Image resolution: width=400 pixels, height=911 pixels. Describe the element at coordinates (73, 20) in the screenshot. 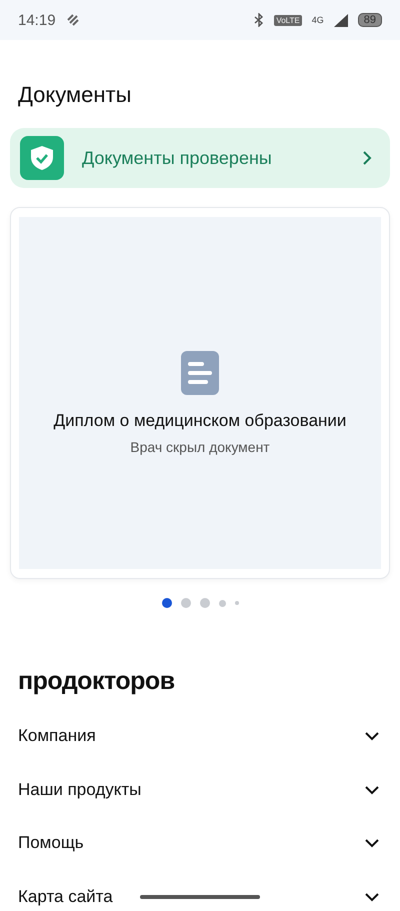

I see `notification-icon` at that location.